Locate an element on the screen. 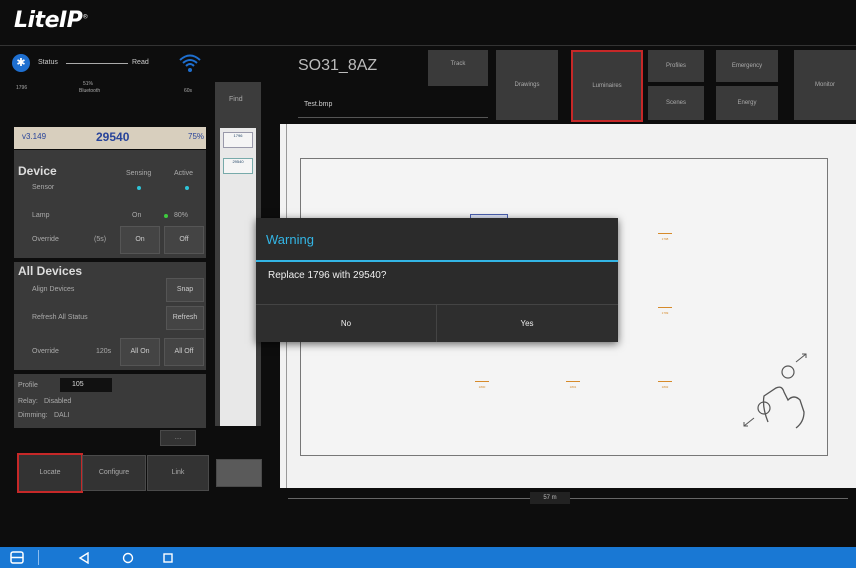 Image resolution: width=856 pixels, height=568 pixels. profile-label: Profile is located at coordinates (28, 385).